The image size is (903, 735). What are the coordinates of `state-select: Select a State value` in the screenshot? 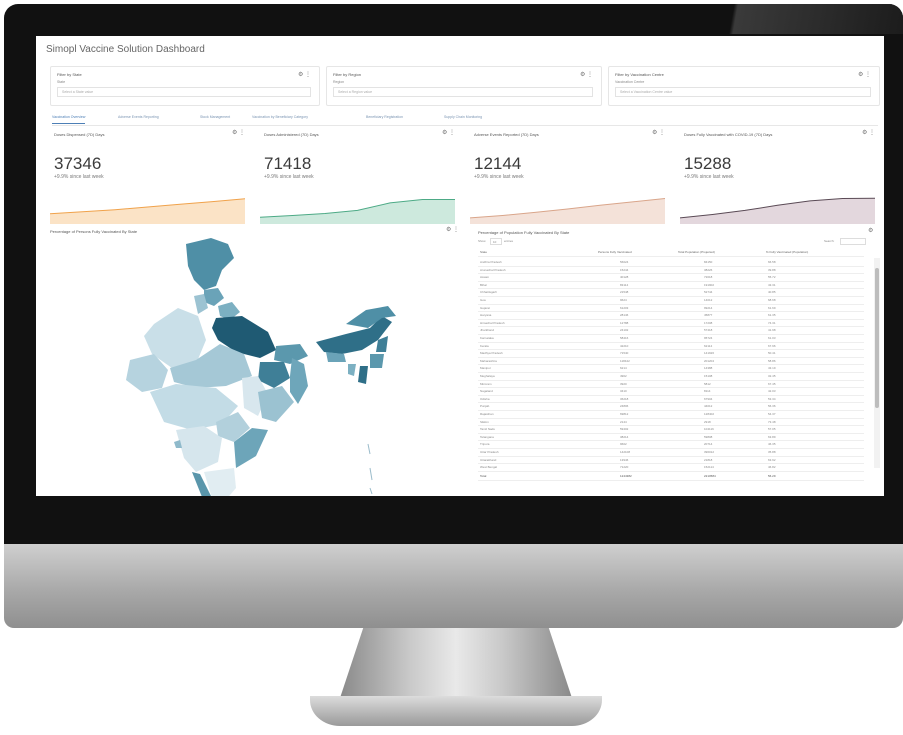 It's located at (184, 92).